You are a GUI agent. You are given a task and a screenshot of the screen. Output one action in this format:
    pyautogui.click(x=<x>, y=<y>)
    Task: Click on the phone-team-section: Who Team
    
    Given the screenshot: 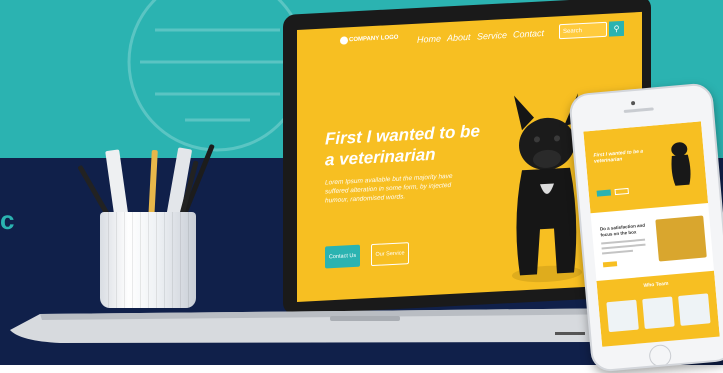 What is the action you would take?
    pyautogui.click(x=658, y=308)
    